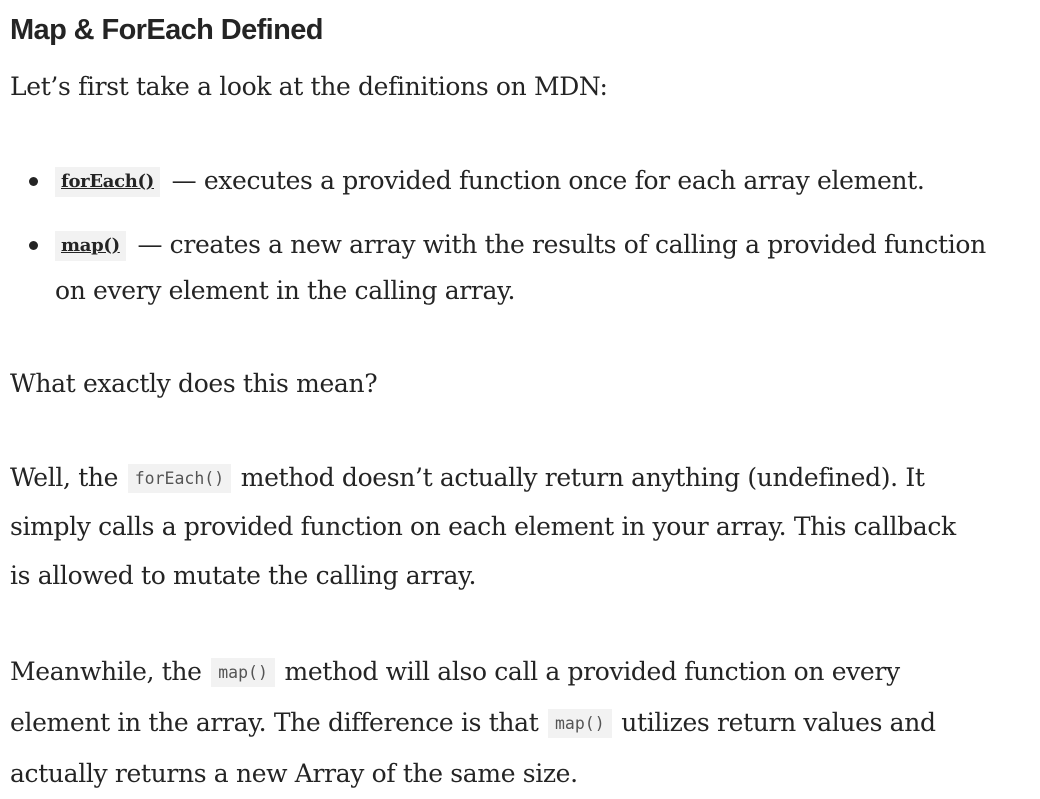 This screenshot has width=1040, height=799. Describe the element at coordinates (90, 246) in the screenshot. I see `map-mdn-link: map()` at that location.